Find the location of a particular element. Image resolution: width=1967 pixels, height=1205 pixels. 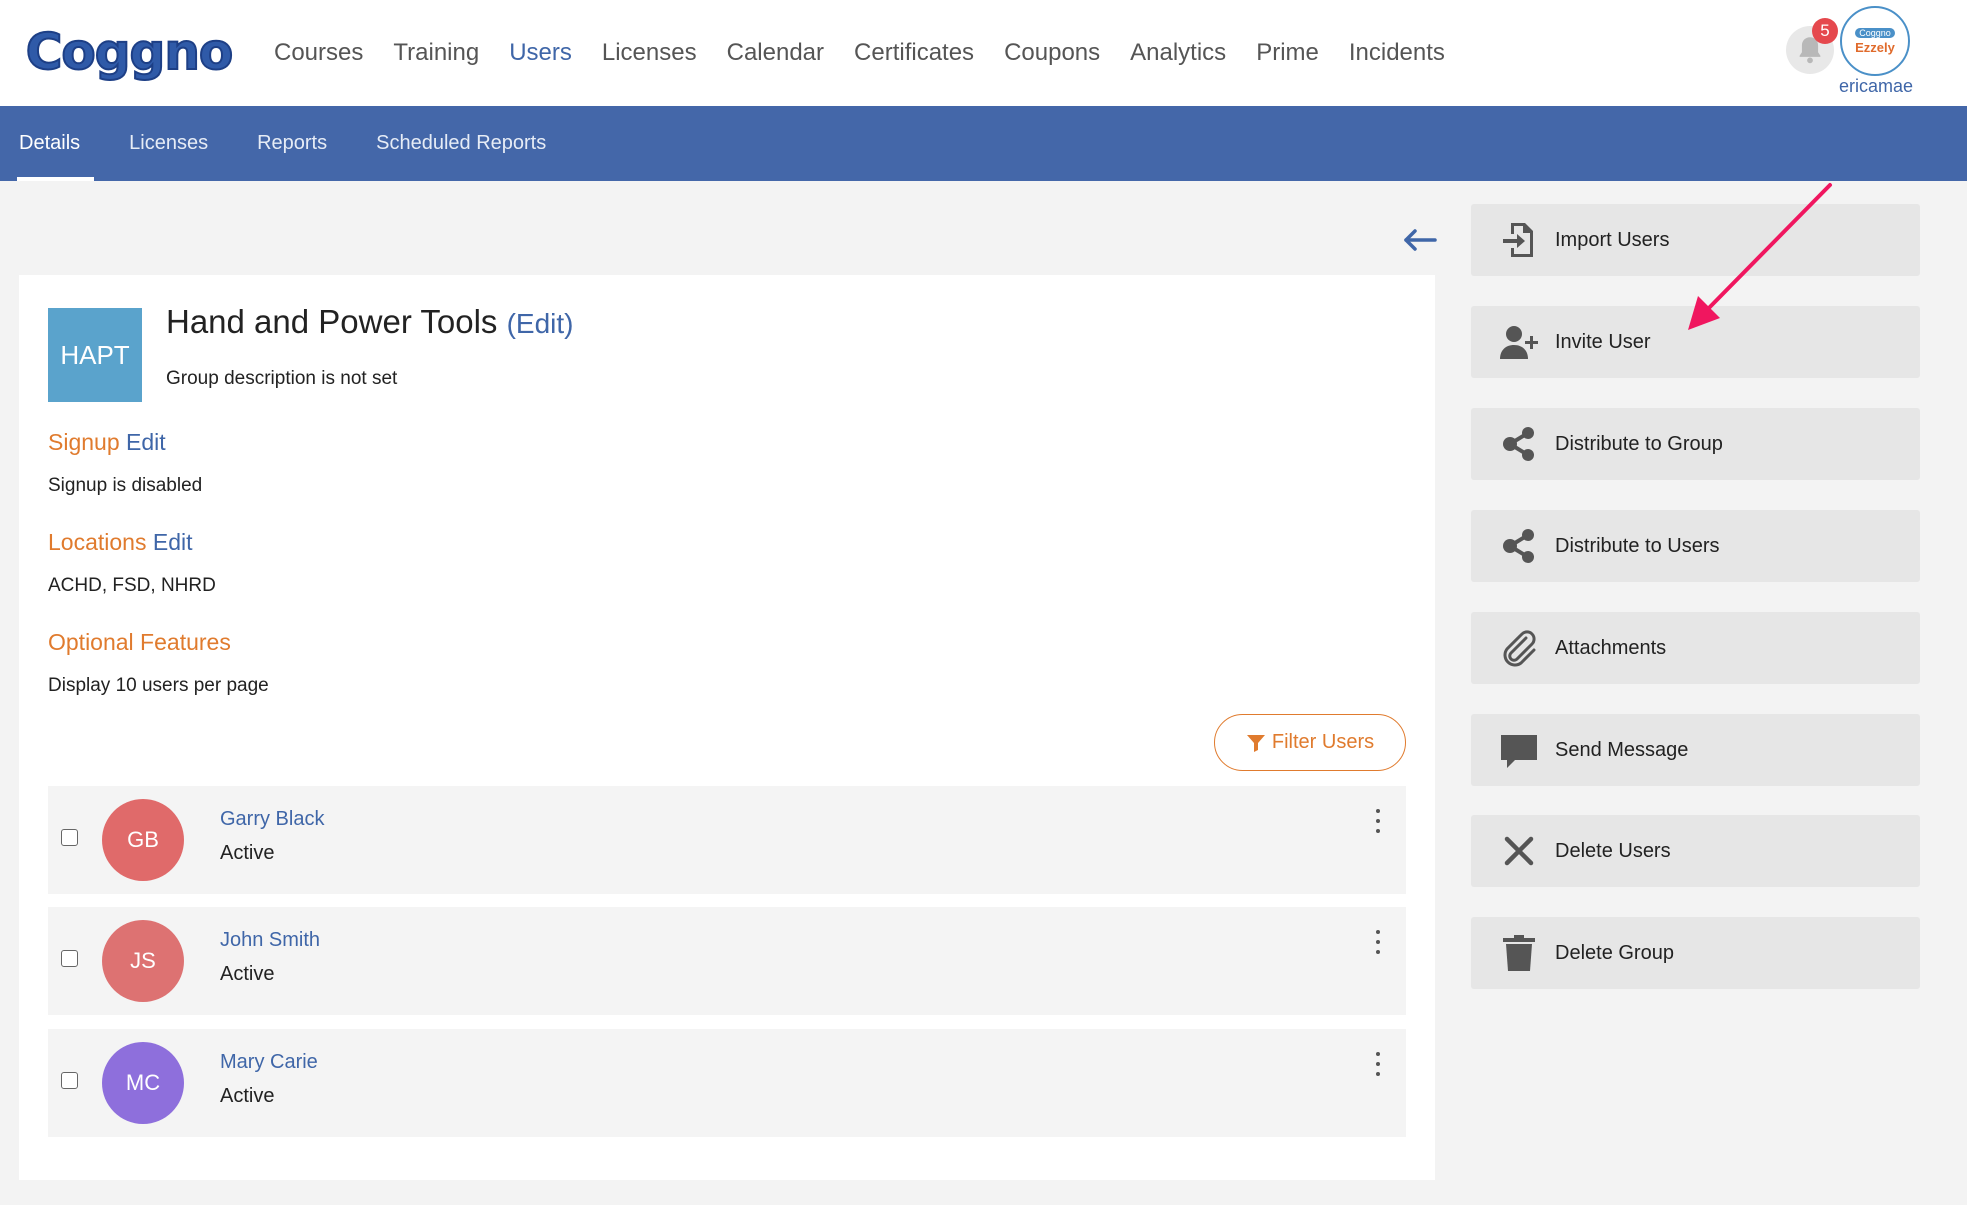

user-avatar-initials: GB is located at coordinates (143, 840).